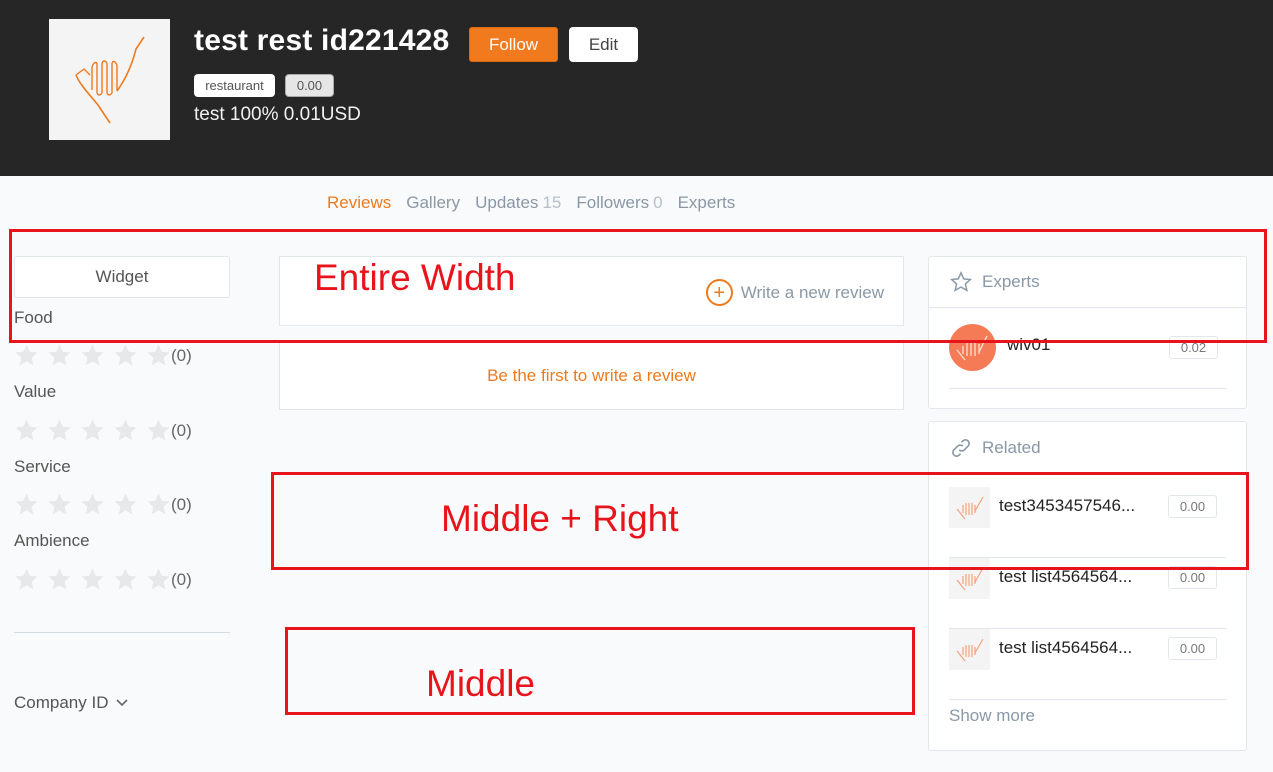  What do you see at coordinates (480, 683) in the screenshot?
I see `annotation-label-middle: Middle` at bounding box center [480, 683].